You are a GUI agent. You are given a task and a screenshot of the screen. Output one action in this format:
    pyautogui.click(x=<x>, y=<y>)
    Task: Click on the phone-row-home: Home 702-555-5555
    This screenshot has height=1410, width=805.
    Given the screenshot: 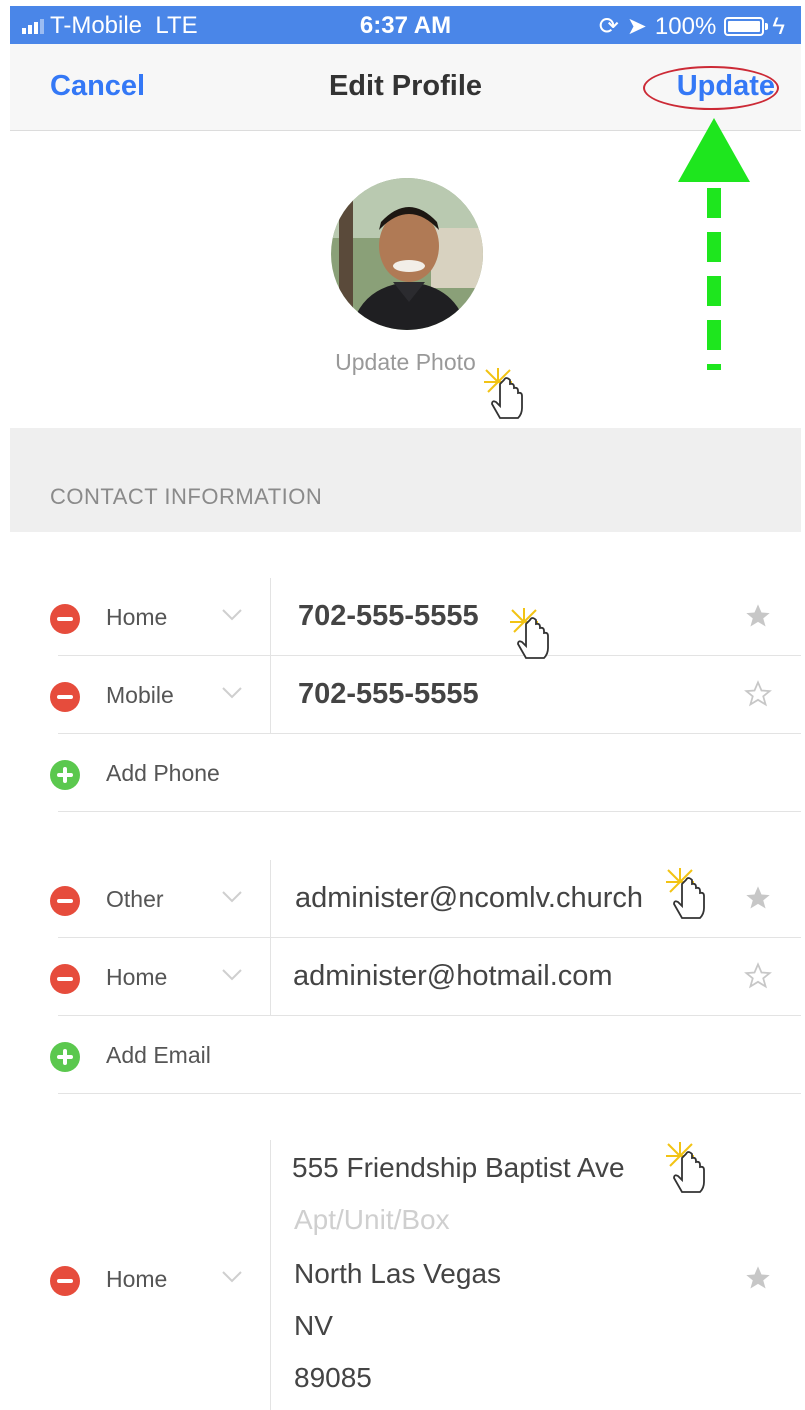 What is the action you would take?
    pyautogui.click(x=405, y=617)
    